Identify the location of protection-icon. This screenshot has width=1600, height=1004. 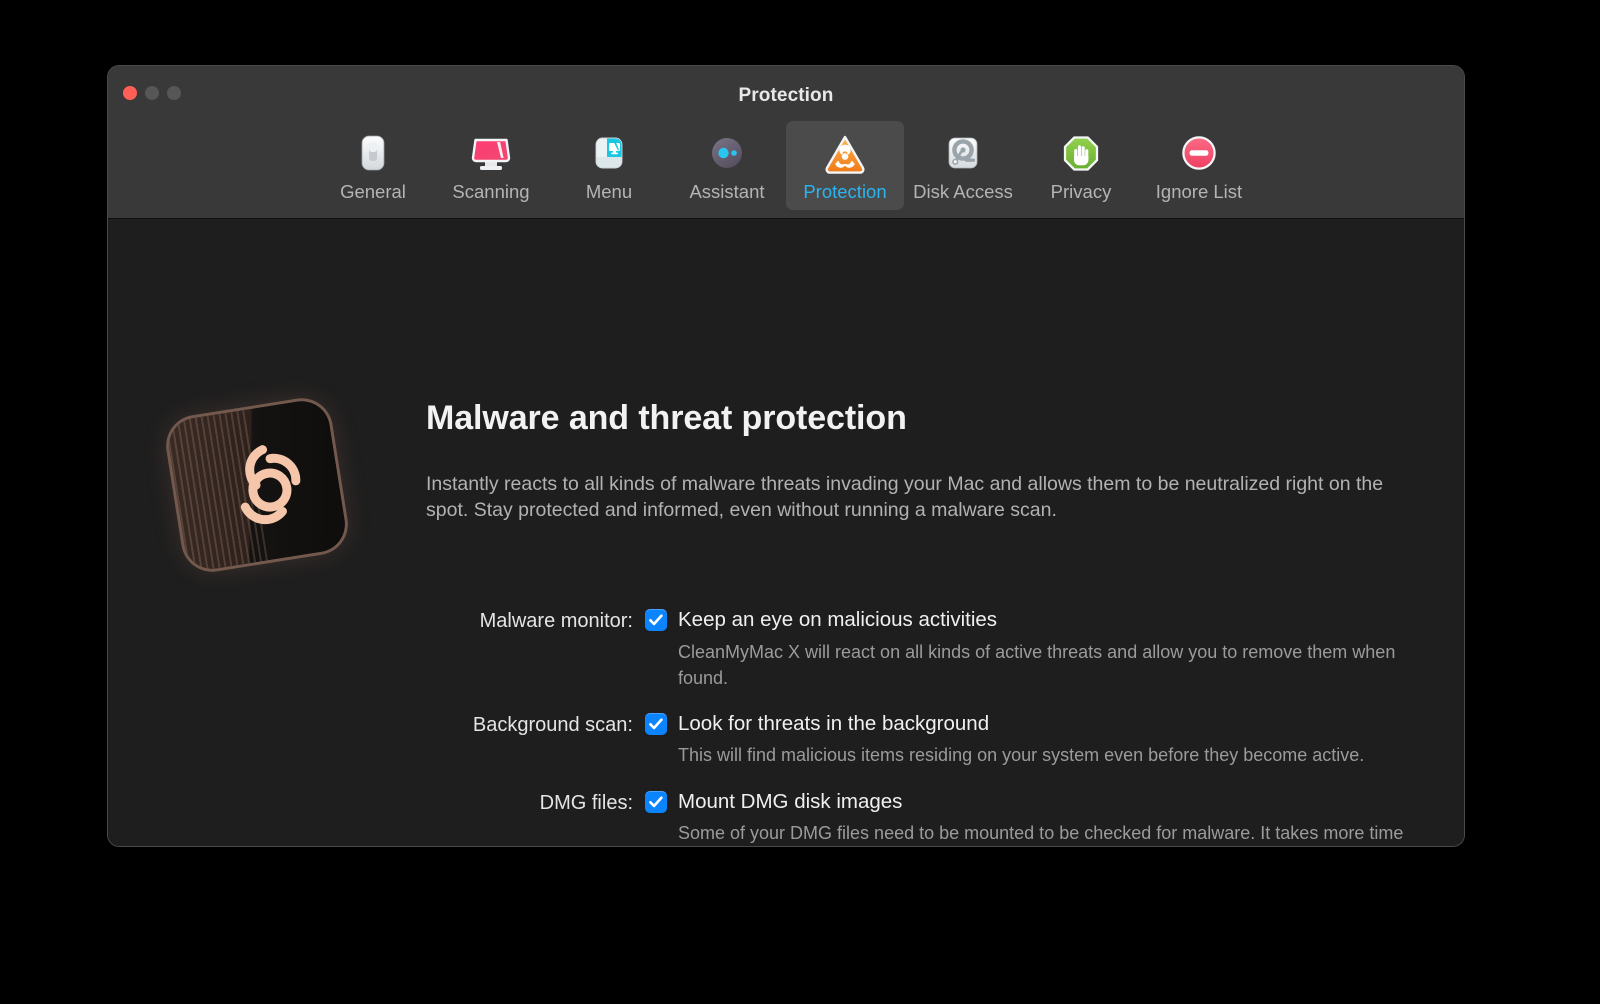
(845, 154).